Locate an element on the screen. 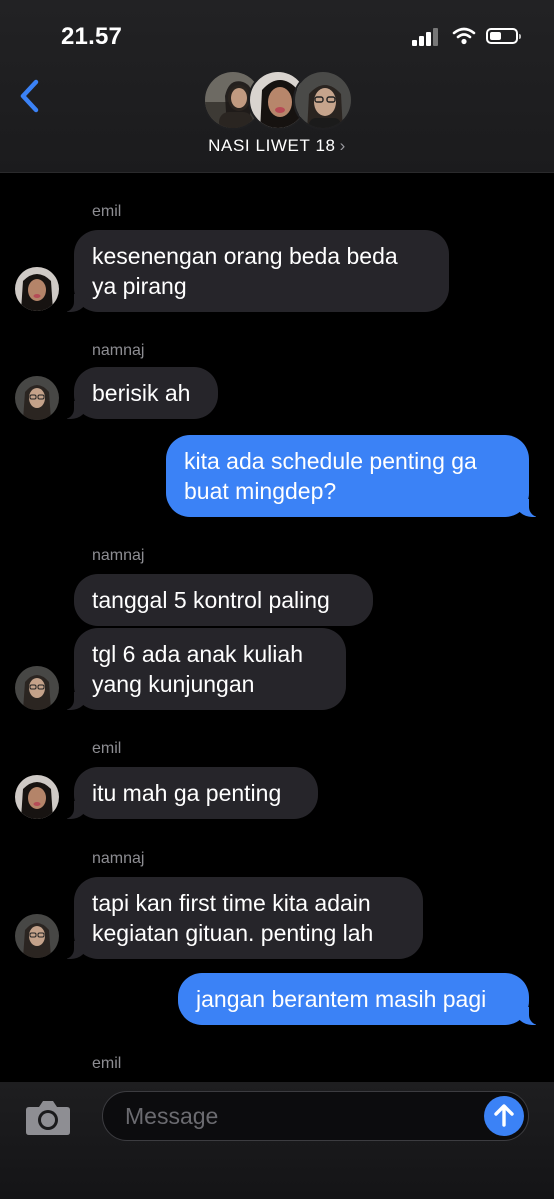 Image resolution: width=554 pixels, height=1199 pixels. message-line: berisik ah is located at coordinates (141, 393).